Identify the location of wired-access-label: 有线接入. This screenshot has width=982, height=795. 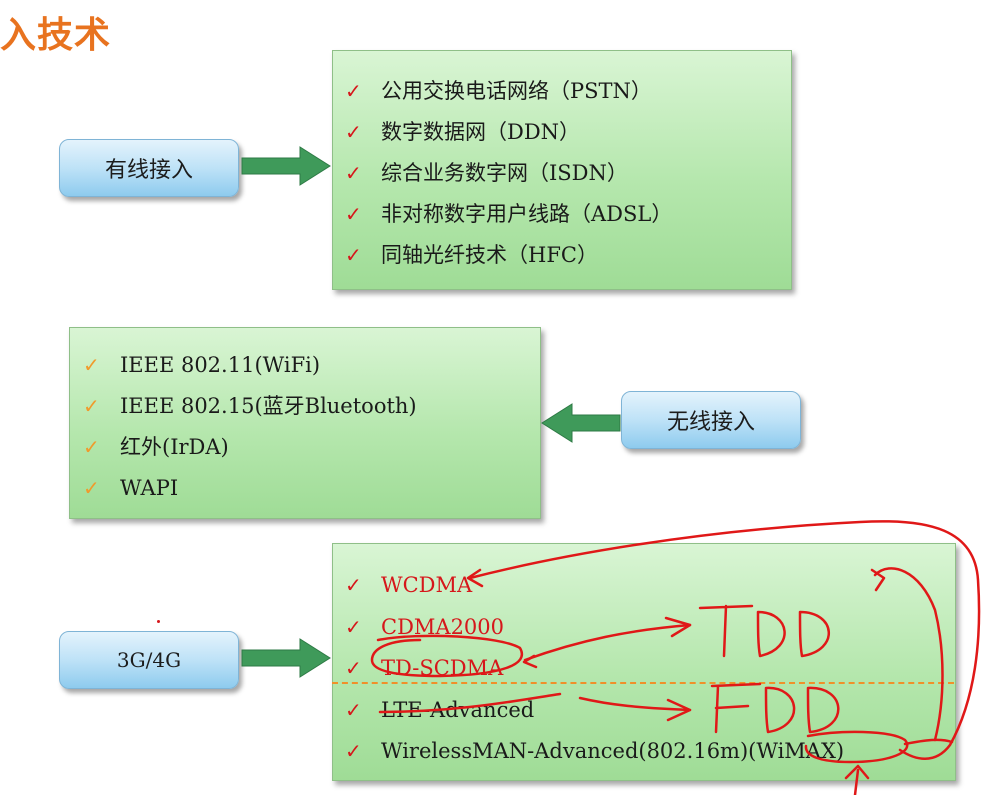
(148, 170).